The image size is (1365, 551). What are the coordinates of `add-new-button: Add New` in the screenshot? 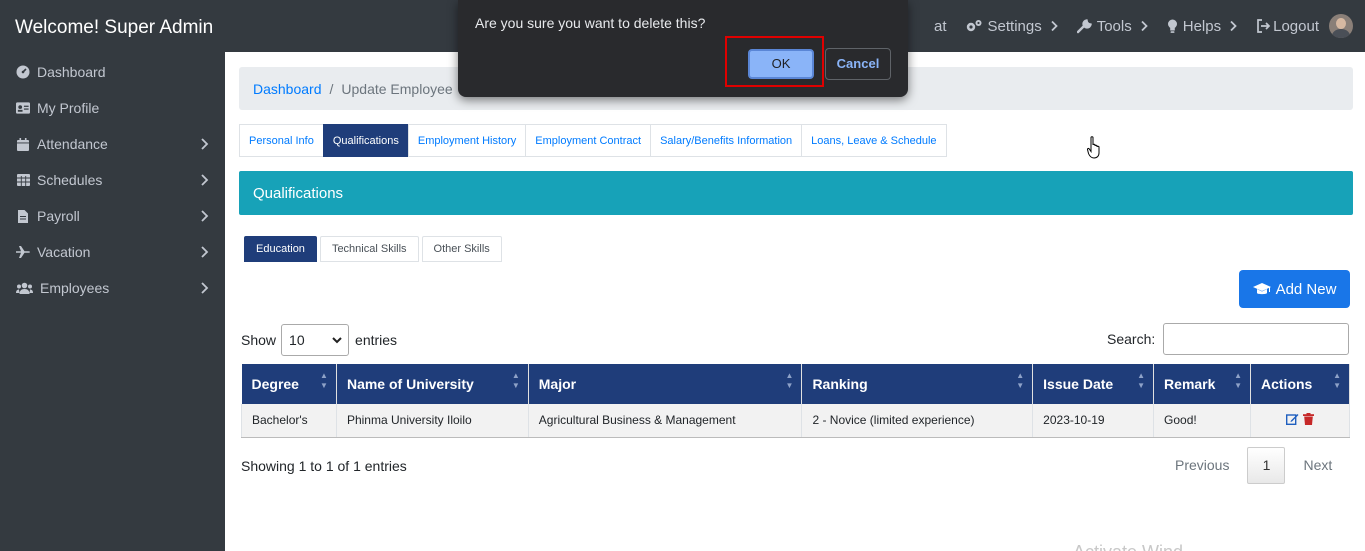 It's located at (1294, 289).